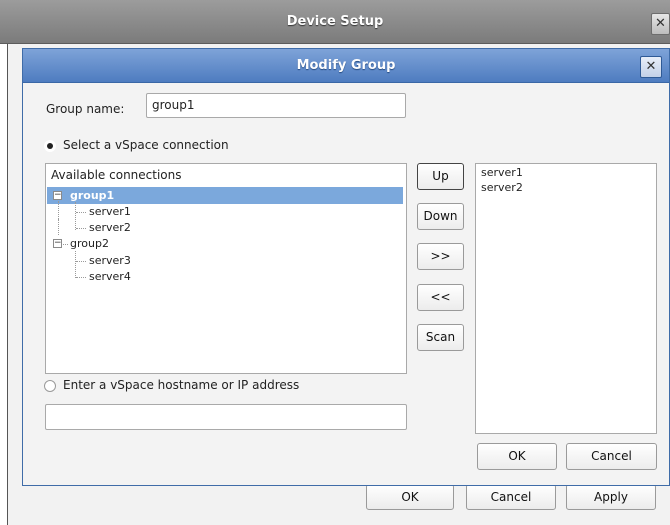 The height and width of the screenshot is (525, 670). Describe the element at coordinates (440, 337) in the screenshot. I see `scan-button: Scan` at that location.